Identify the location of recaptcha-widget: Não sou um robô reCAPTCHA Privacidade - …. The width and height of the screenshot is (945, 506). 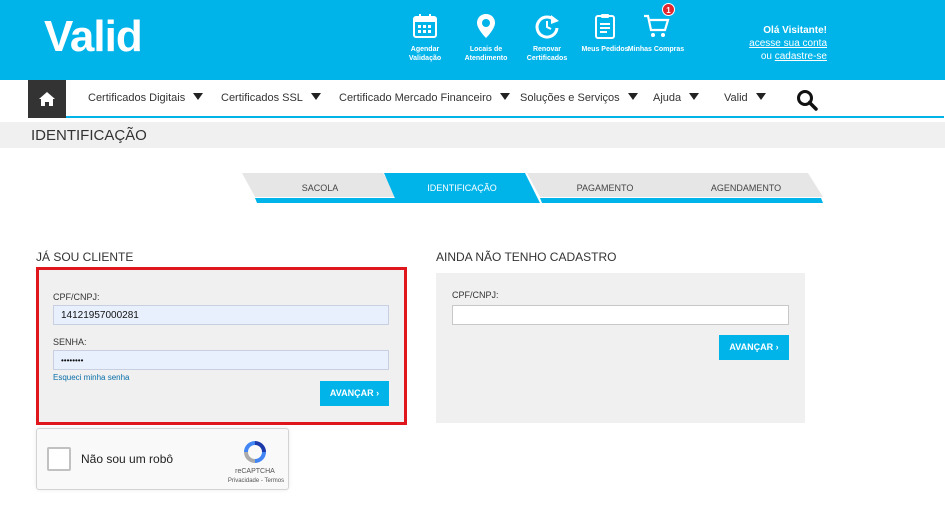
(162, 459).